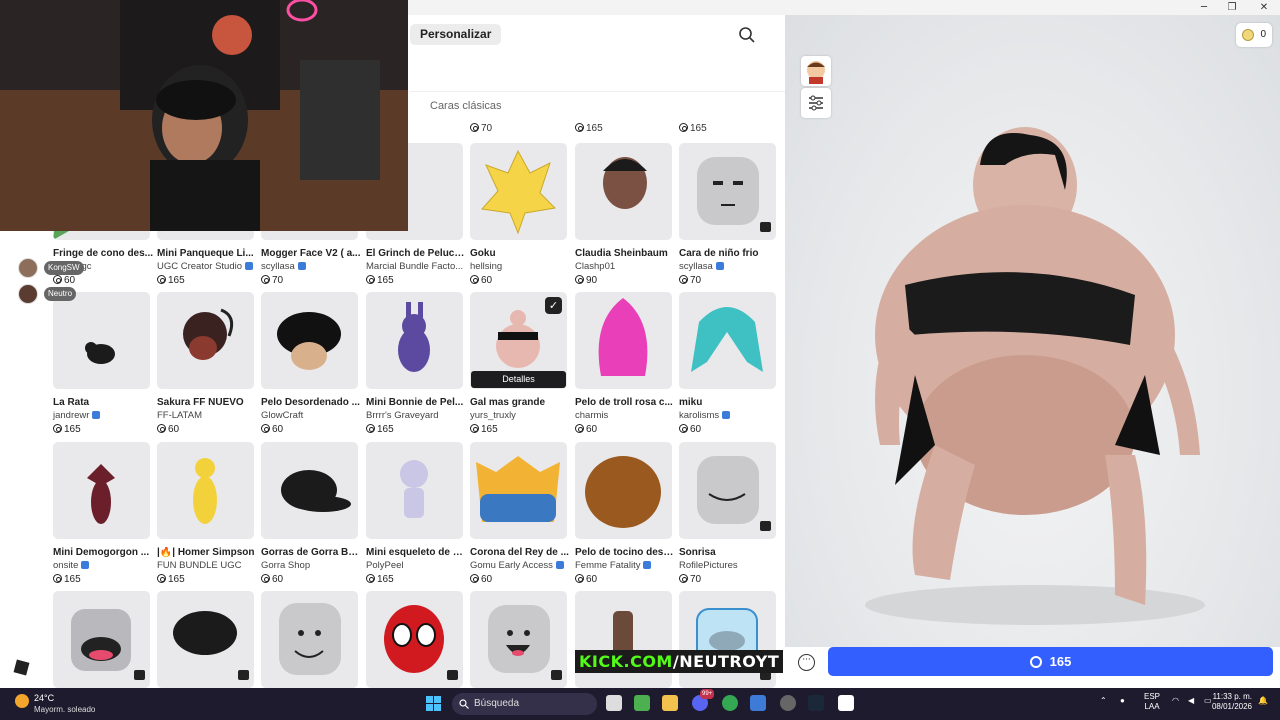 The width and height of the screenshot is (1280, 720). Describe the element at coordinates (623, 565) in the screenshot. I see `item-creator: Femme Fatality` at that location.